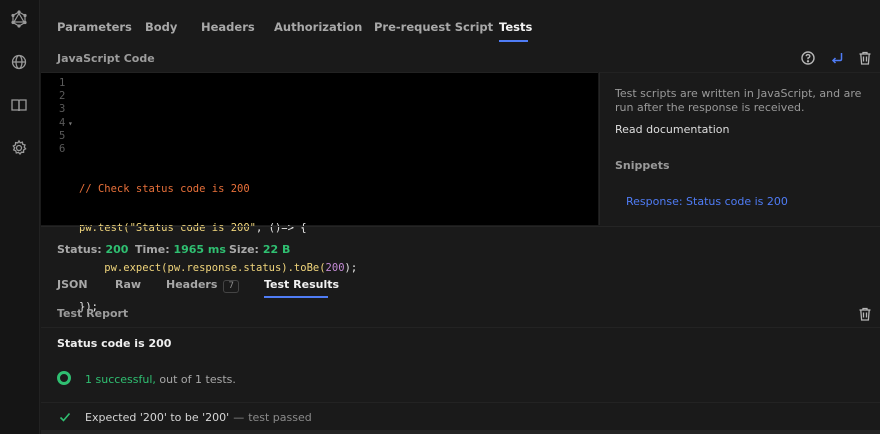 The height and width of the screenshot is (434, 880). Describe the element at coordinates (62, 109) in the screenshot. I see `line-number: 3` at that location.